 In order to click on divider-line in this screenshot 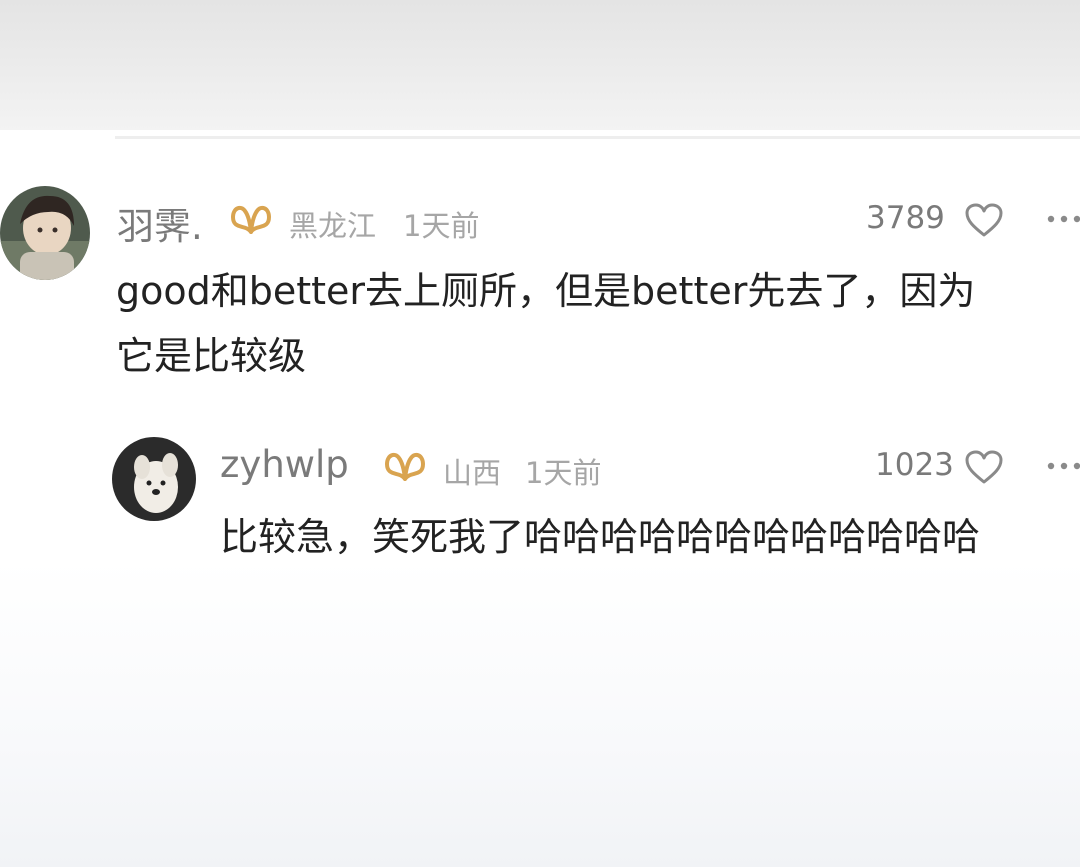, I will do `click(597, 137)`.